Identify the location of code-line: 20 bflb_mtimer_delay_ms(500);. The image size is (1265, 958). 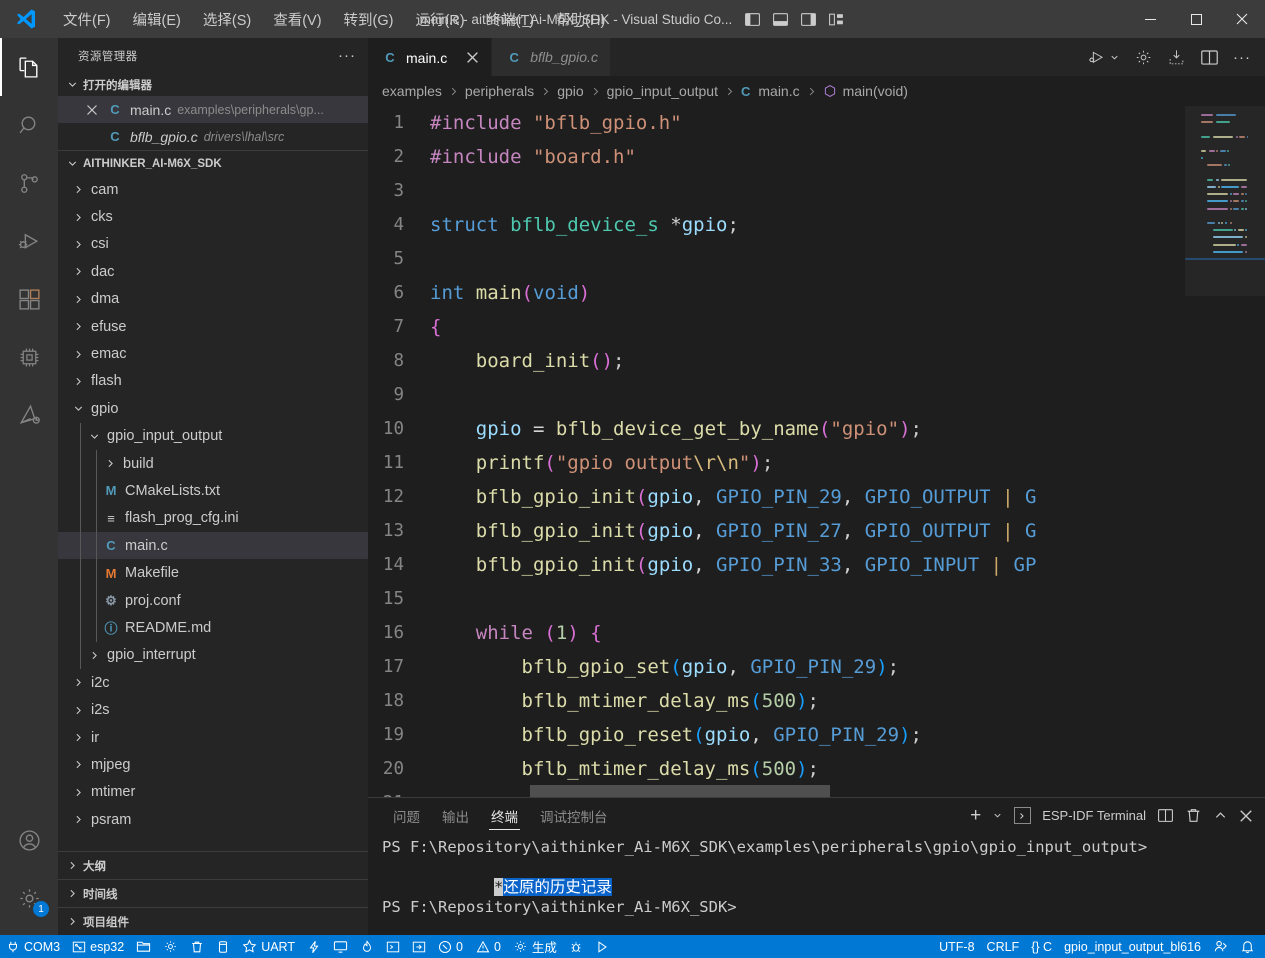
(776, 769).